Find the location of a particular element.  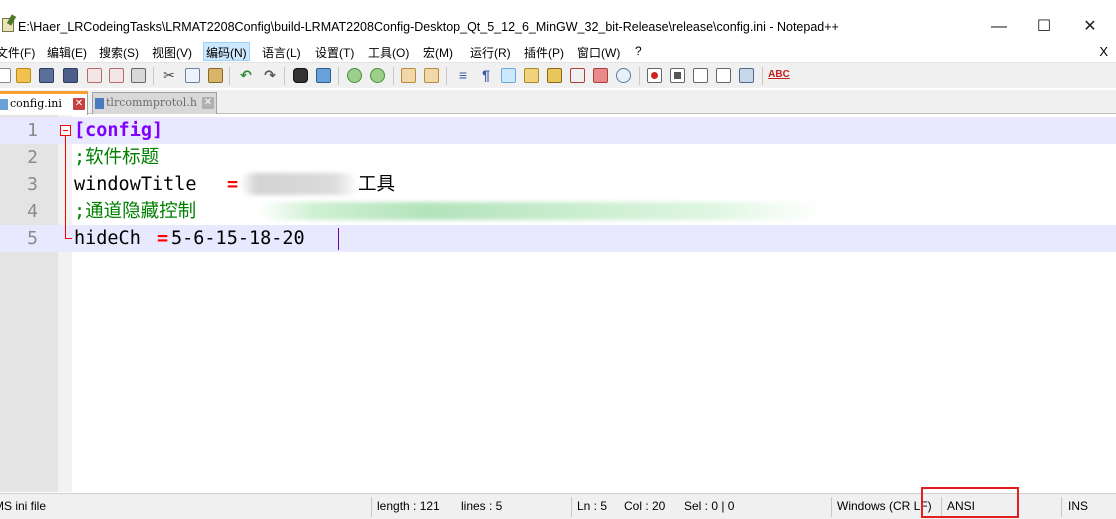

copy-icon is located at coordinates (192, 75).